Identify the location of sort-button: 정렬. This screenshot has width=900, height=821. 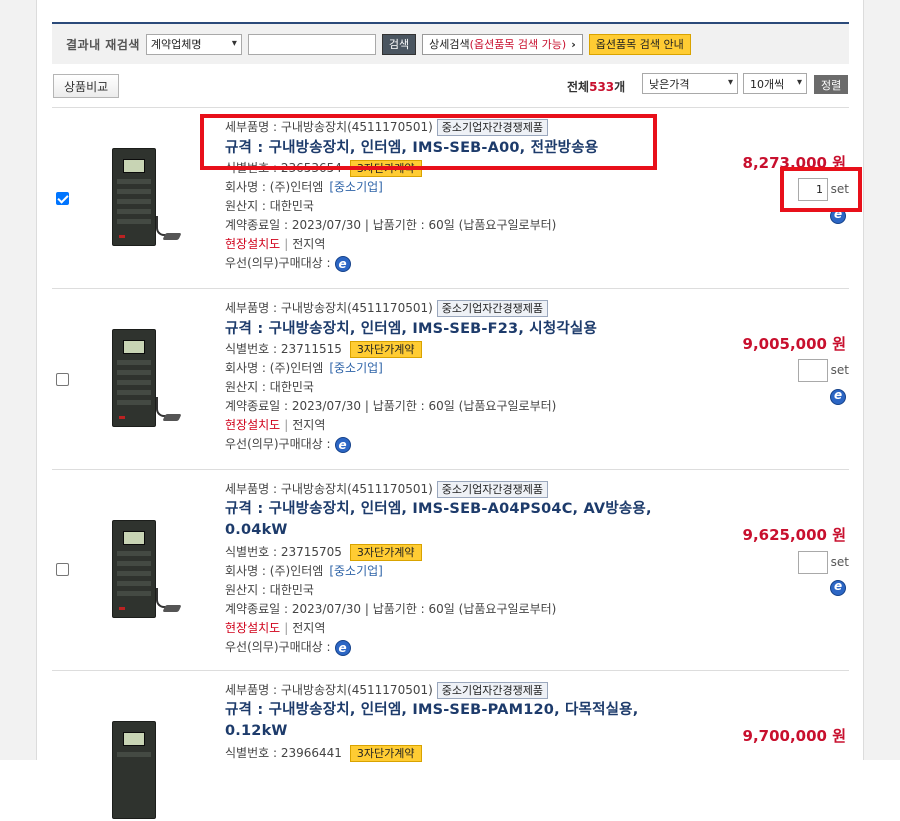
(831, 84).